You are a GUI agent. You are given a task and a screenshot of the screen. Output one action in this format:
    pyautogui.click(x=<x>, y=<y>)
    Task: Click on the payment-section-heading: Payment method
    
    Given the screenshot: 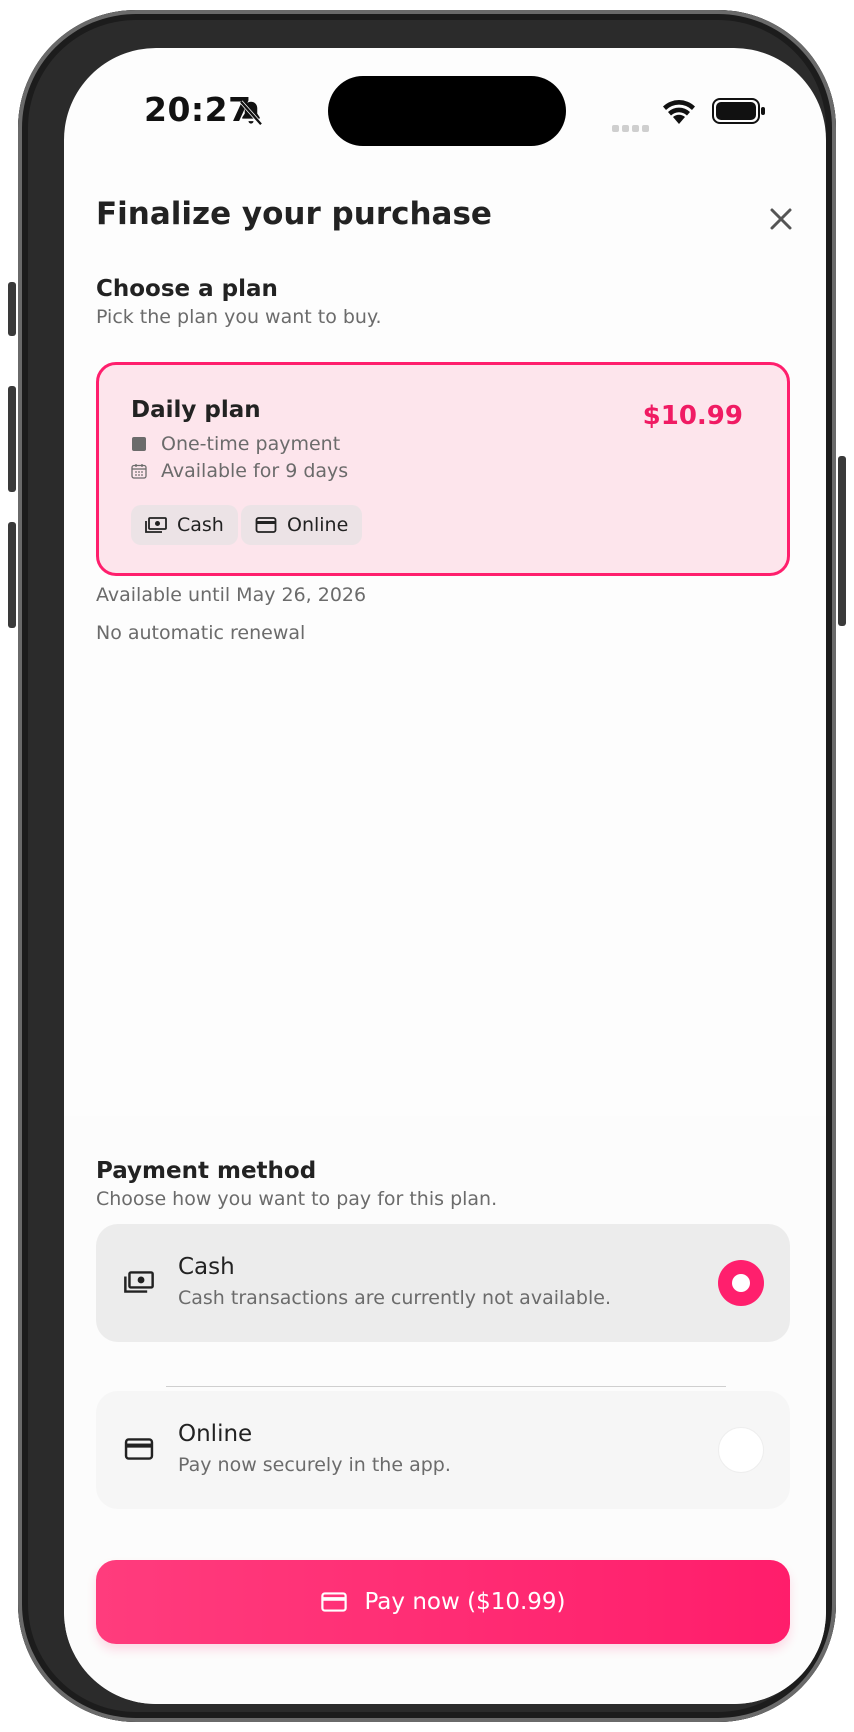 What is the action you would take?
    pyautogui.click(x=206, y=1171)
    